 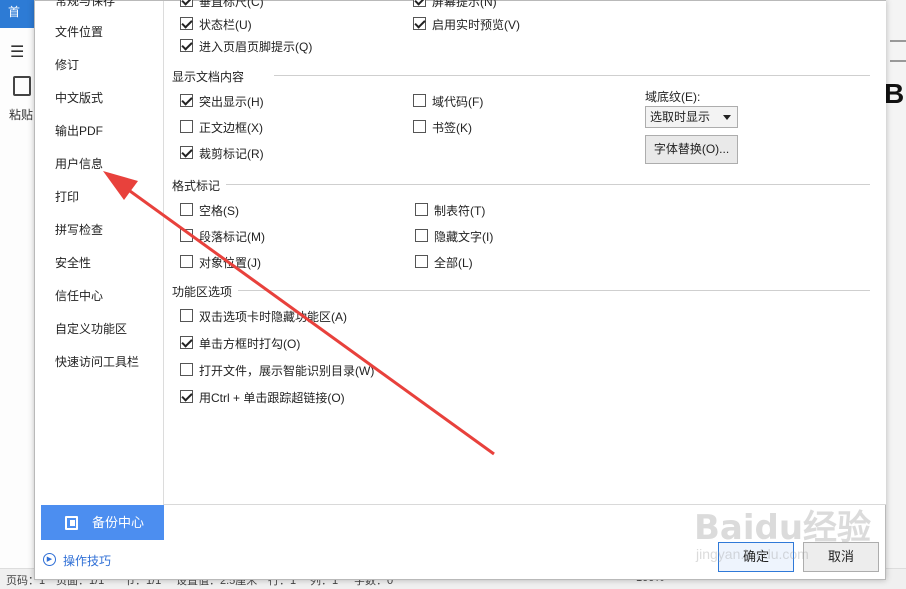 What do you see at coordinates (79, 230) in the screenshot?
I see `sidebar-item-spell-check: 拼写检查` at bounding box center [79, 230].